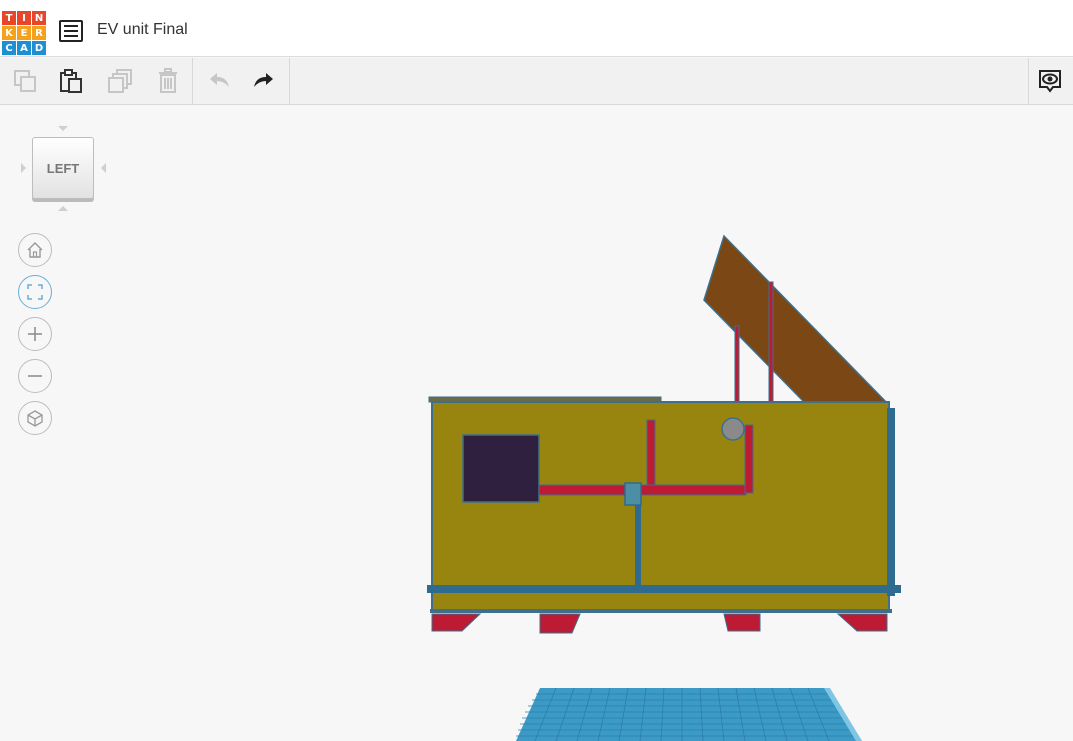  I want to click on display-screen, so click(501, 468).